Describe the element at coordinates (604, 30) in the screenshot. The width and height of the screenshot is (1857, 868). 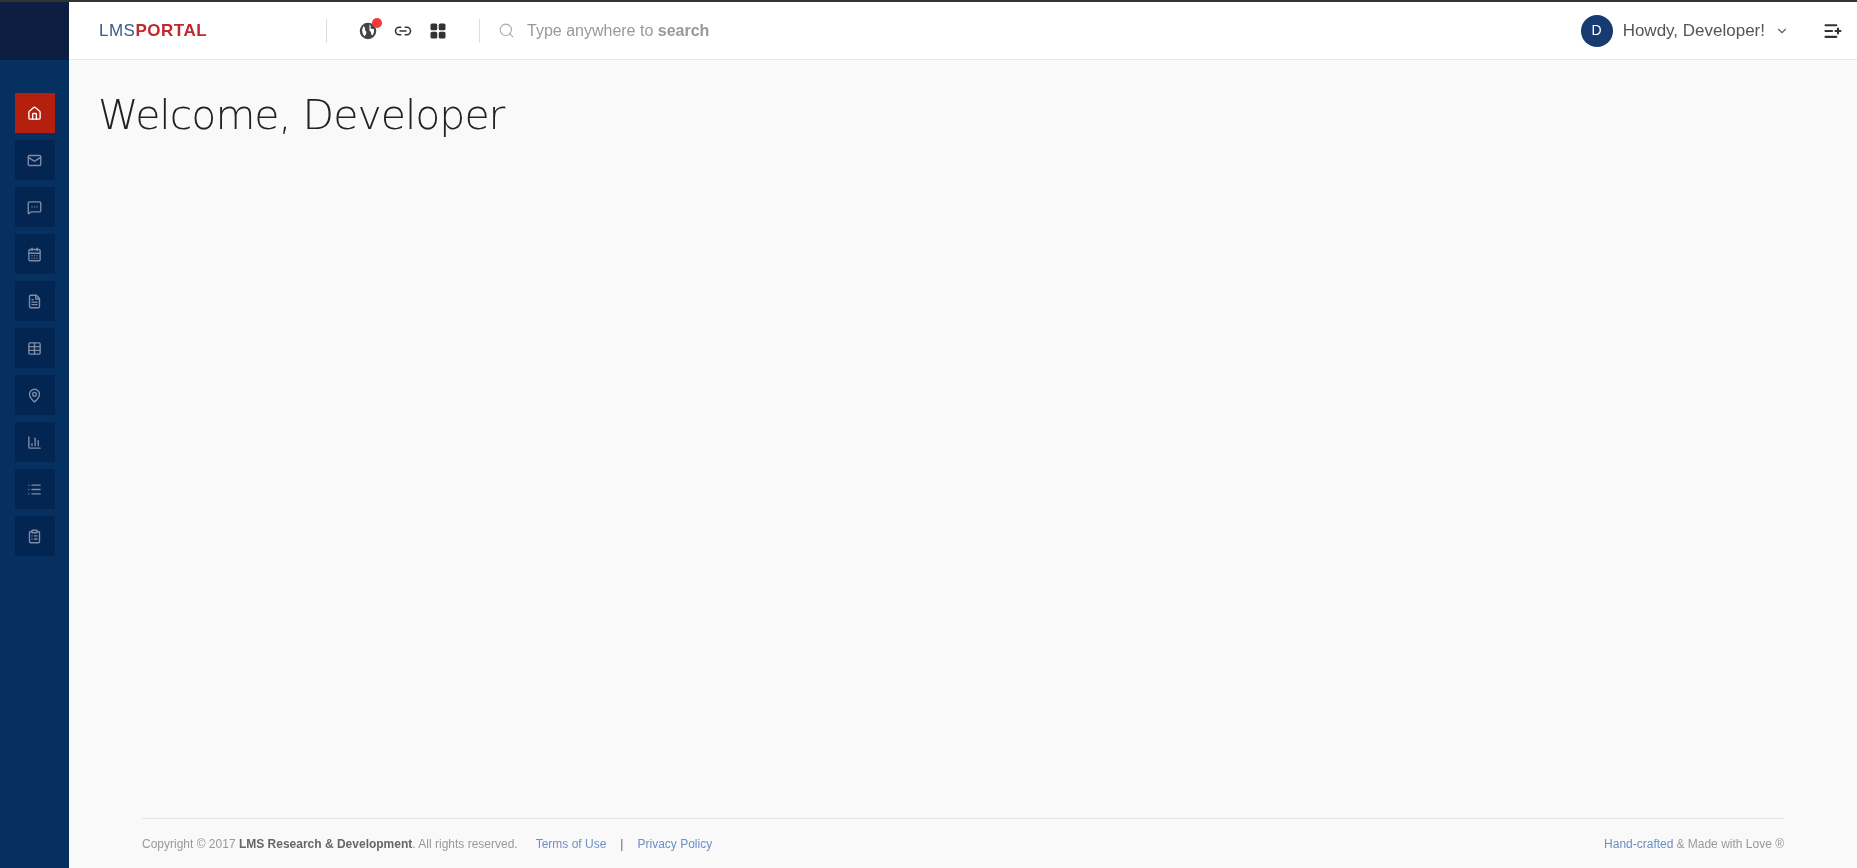
I see `search-field: Type anywhere to search` at that location.